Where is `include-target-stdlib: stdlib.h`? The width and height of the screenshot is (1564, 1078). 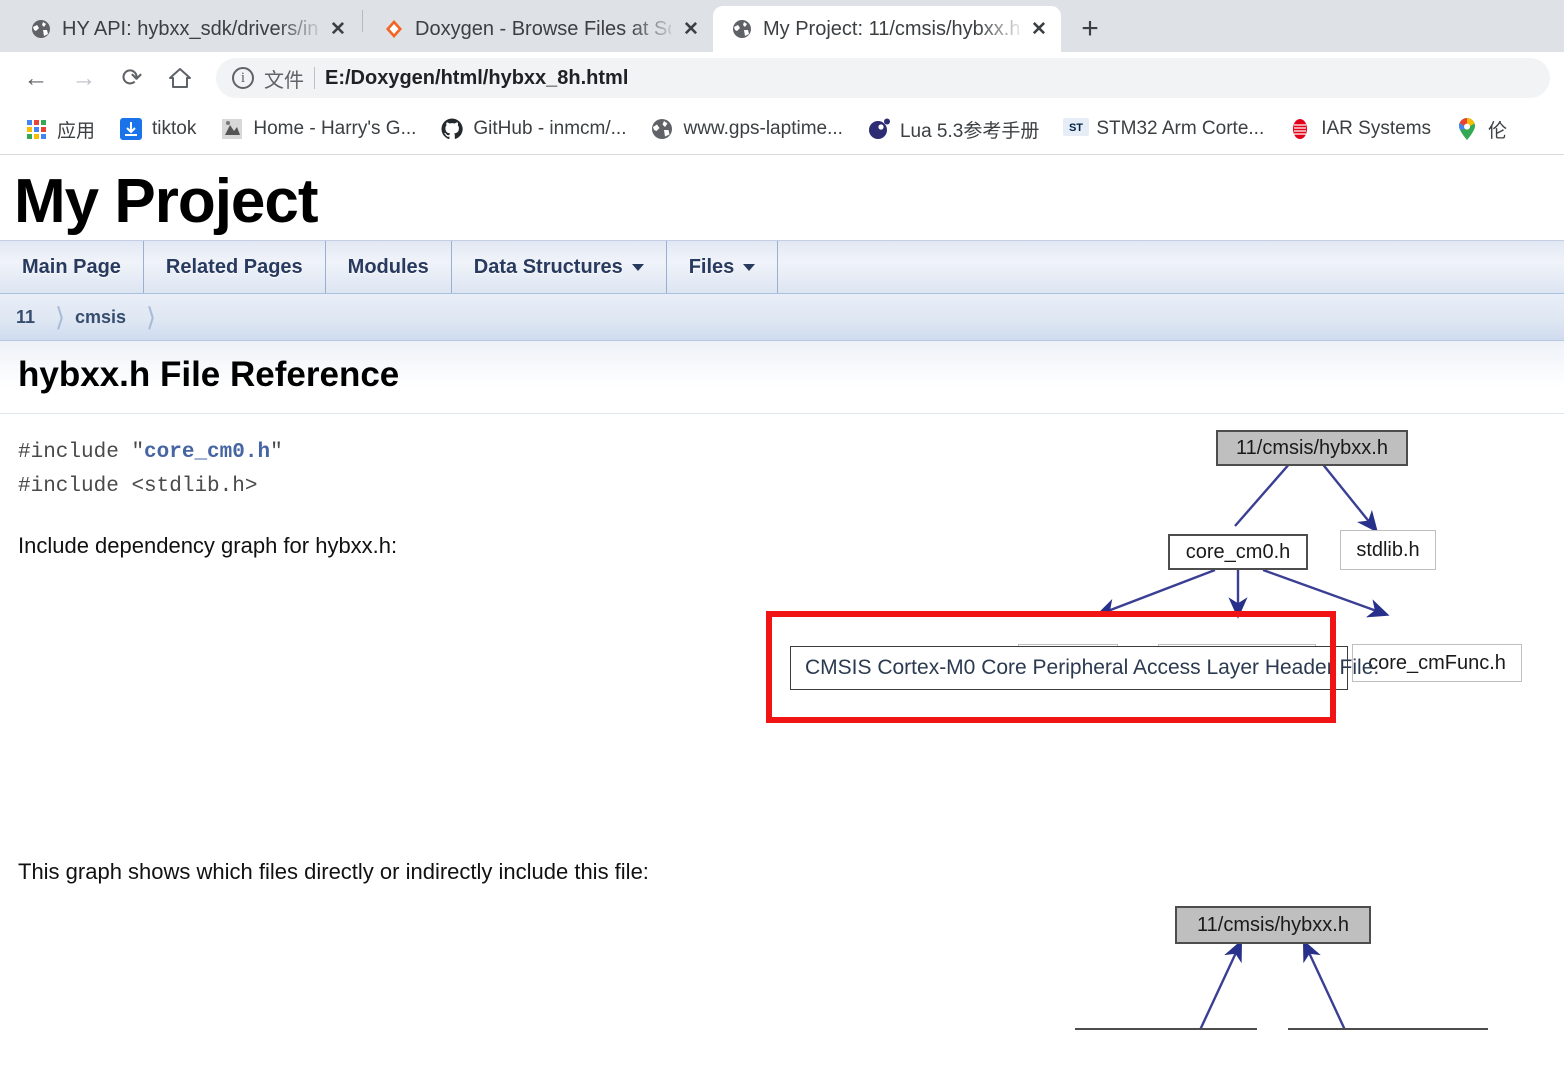
include-target-stdlib: stdlib.h is located at coordinates (194, 486).